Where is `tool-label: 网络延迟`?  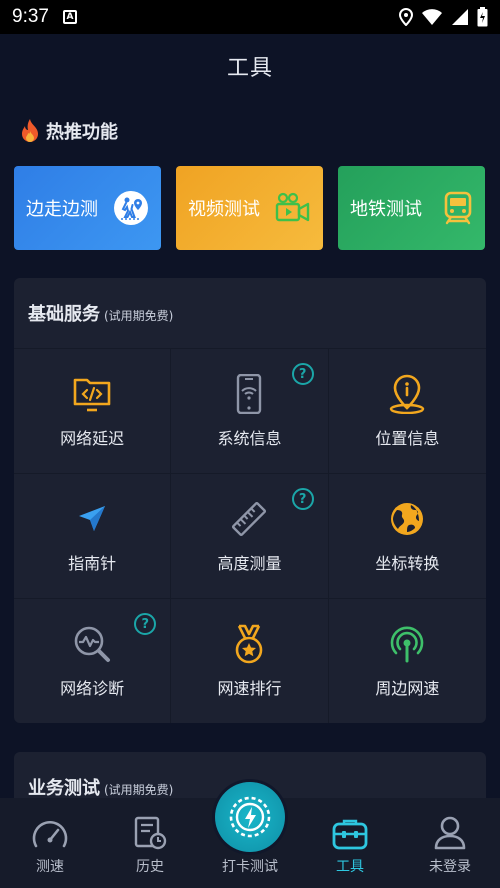
tool-label: 网络延迟 is located at coordinates (92, 438).